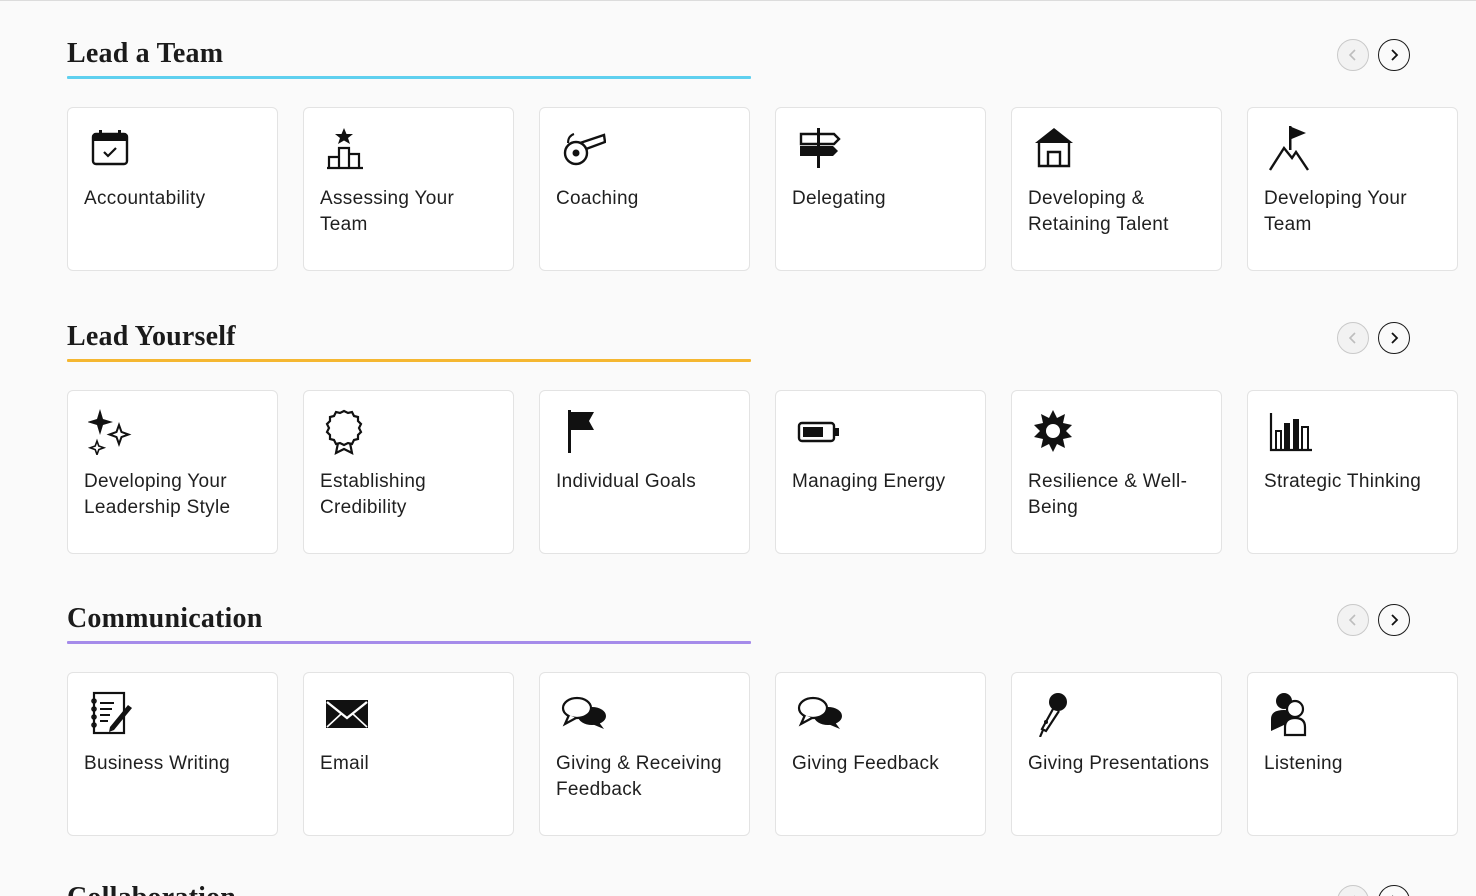 The width and height of the screenshot is (1476, 896). I want to click on signpost-icon, so click(819, 149).